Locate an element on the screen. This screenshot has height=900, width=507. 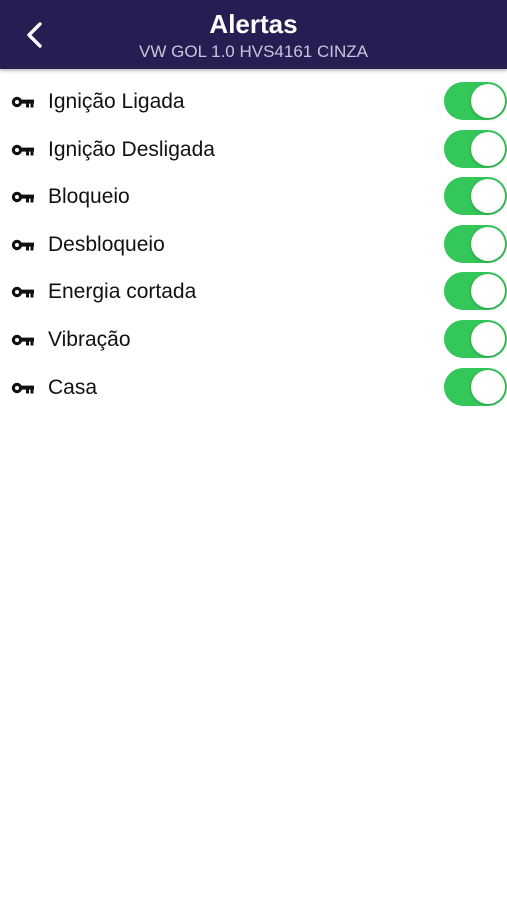
alert-row: Vibração is located at coordinates (253, 341).